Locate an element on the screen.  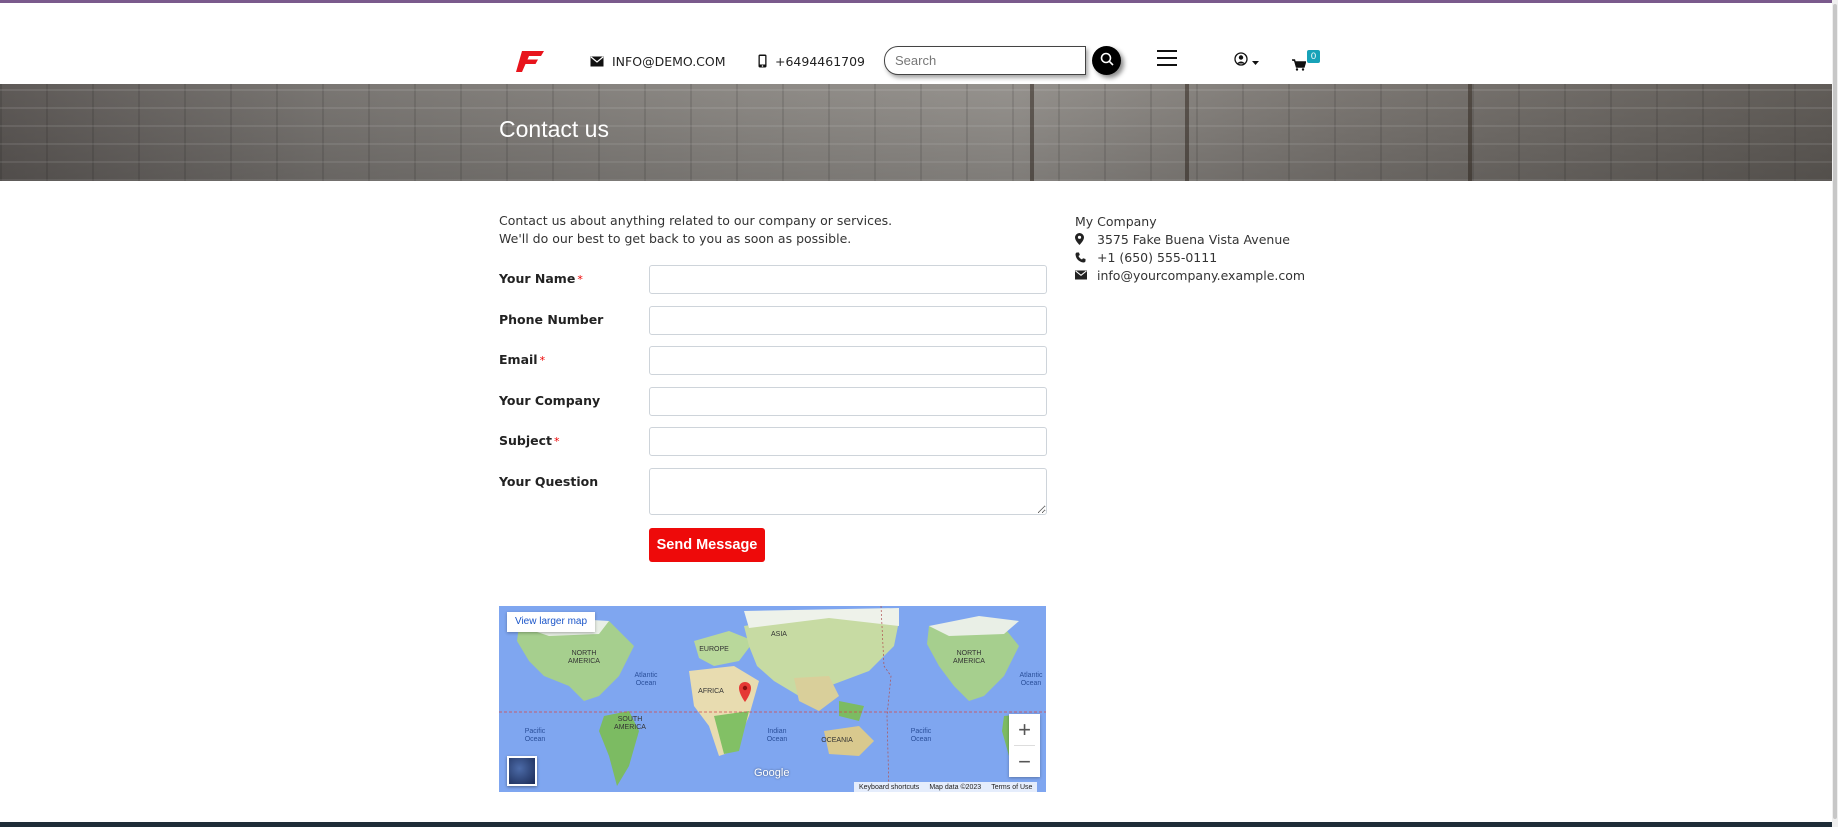
brand-logo is located at coordinates (531, 59).